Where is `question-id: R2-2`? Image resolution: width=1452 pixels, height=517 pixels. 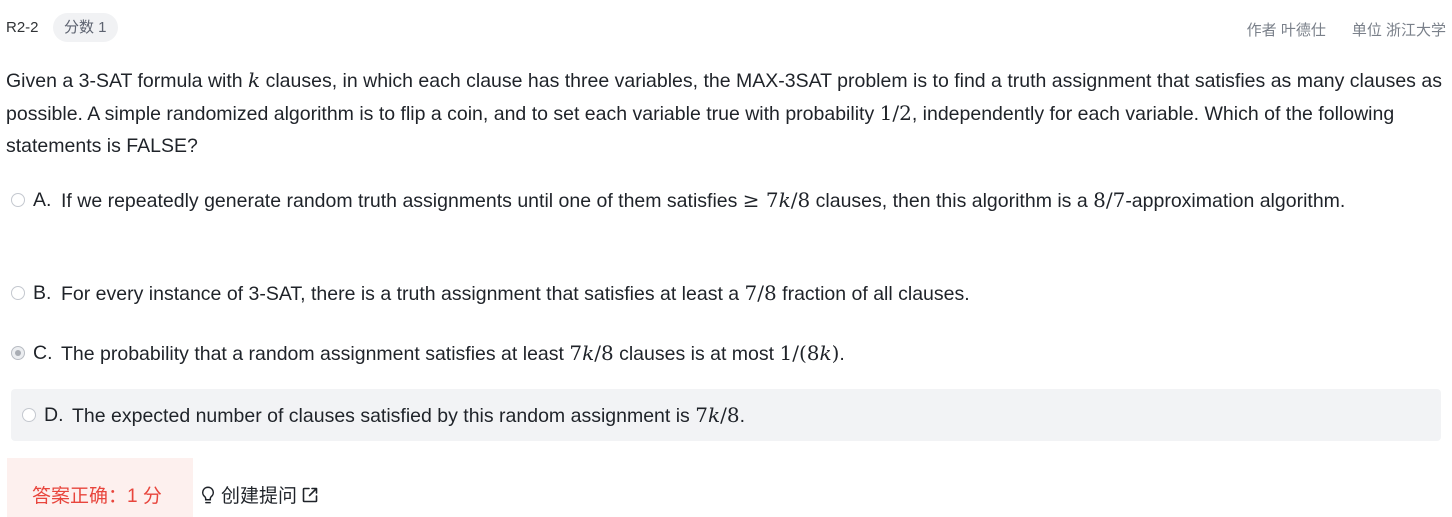 question-id: R2-2 is located at coordinates (22, 27).